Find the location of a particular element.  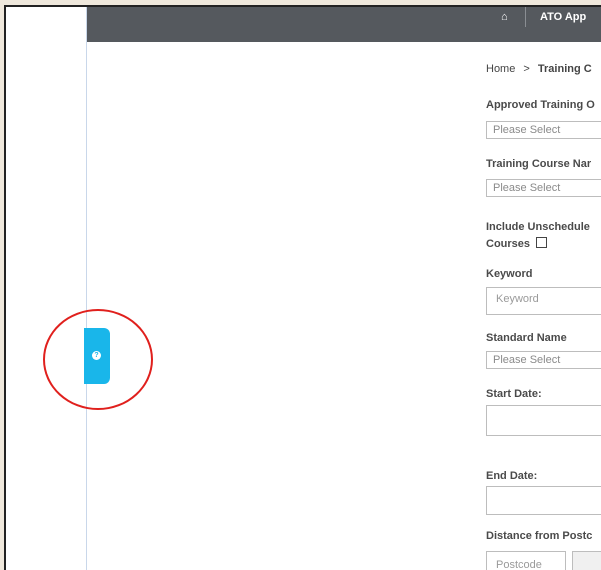

start-date-input is located at coordinates (543, 420).